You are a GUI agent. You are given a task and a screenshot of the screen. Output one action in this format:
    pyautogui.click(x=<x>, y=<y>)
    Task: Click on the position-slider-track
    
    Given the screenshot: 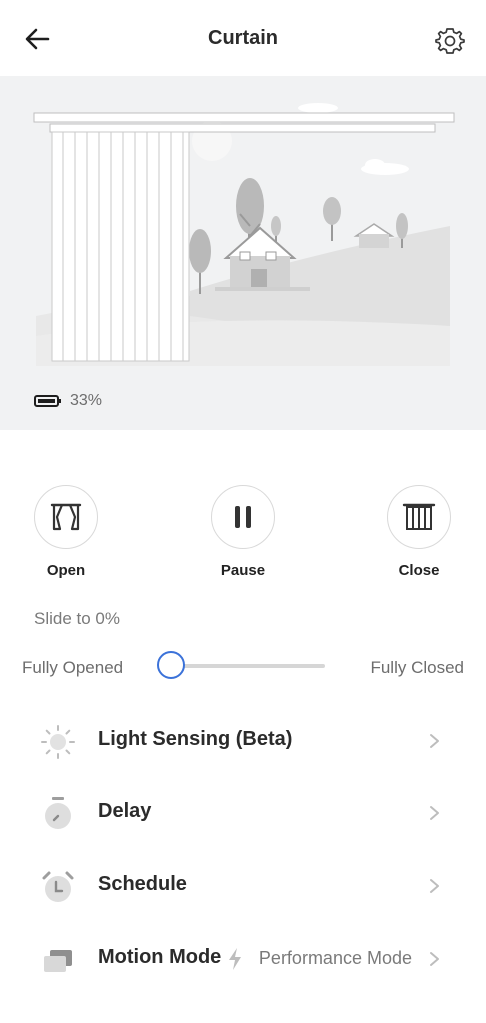 What is the action you would take?
    pyautogui.click(x=246, y=666)
    